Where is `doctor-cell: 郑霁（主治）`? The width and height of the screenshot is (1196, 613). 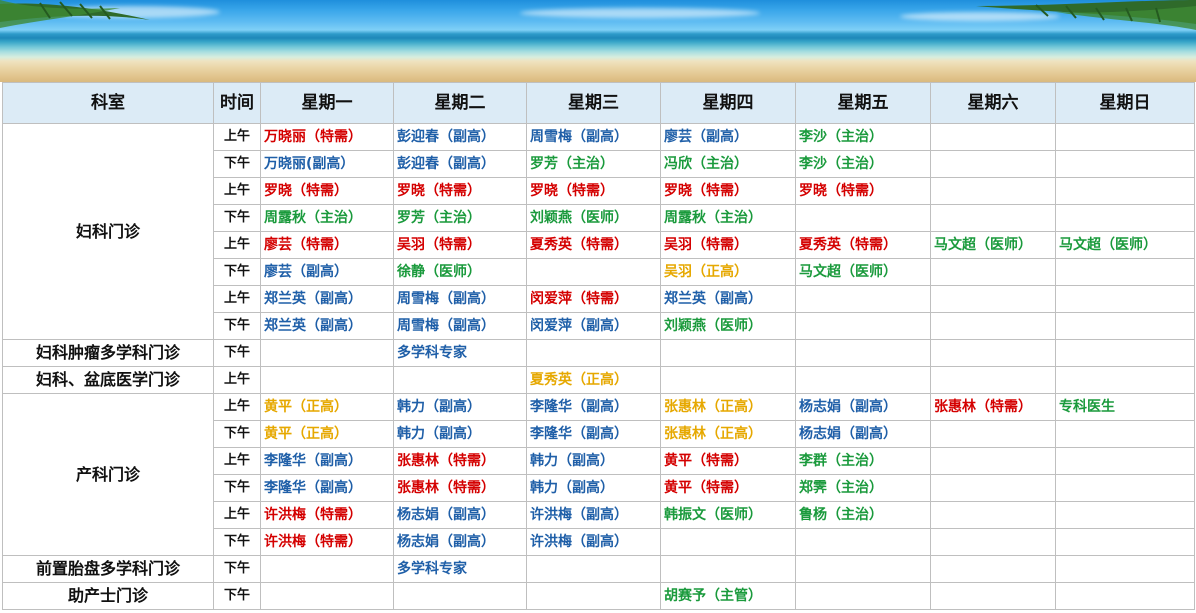 doctor-cell: 郑霁（主治） is located at coordinates (863, 488).